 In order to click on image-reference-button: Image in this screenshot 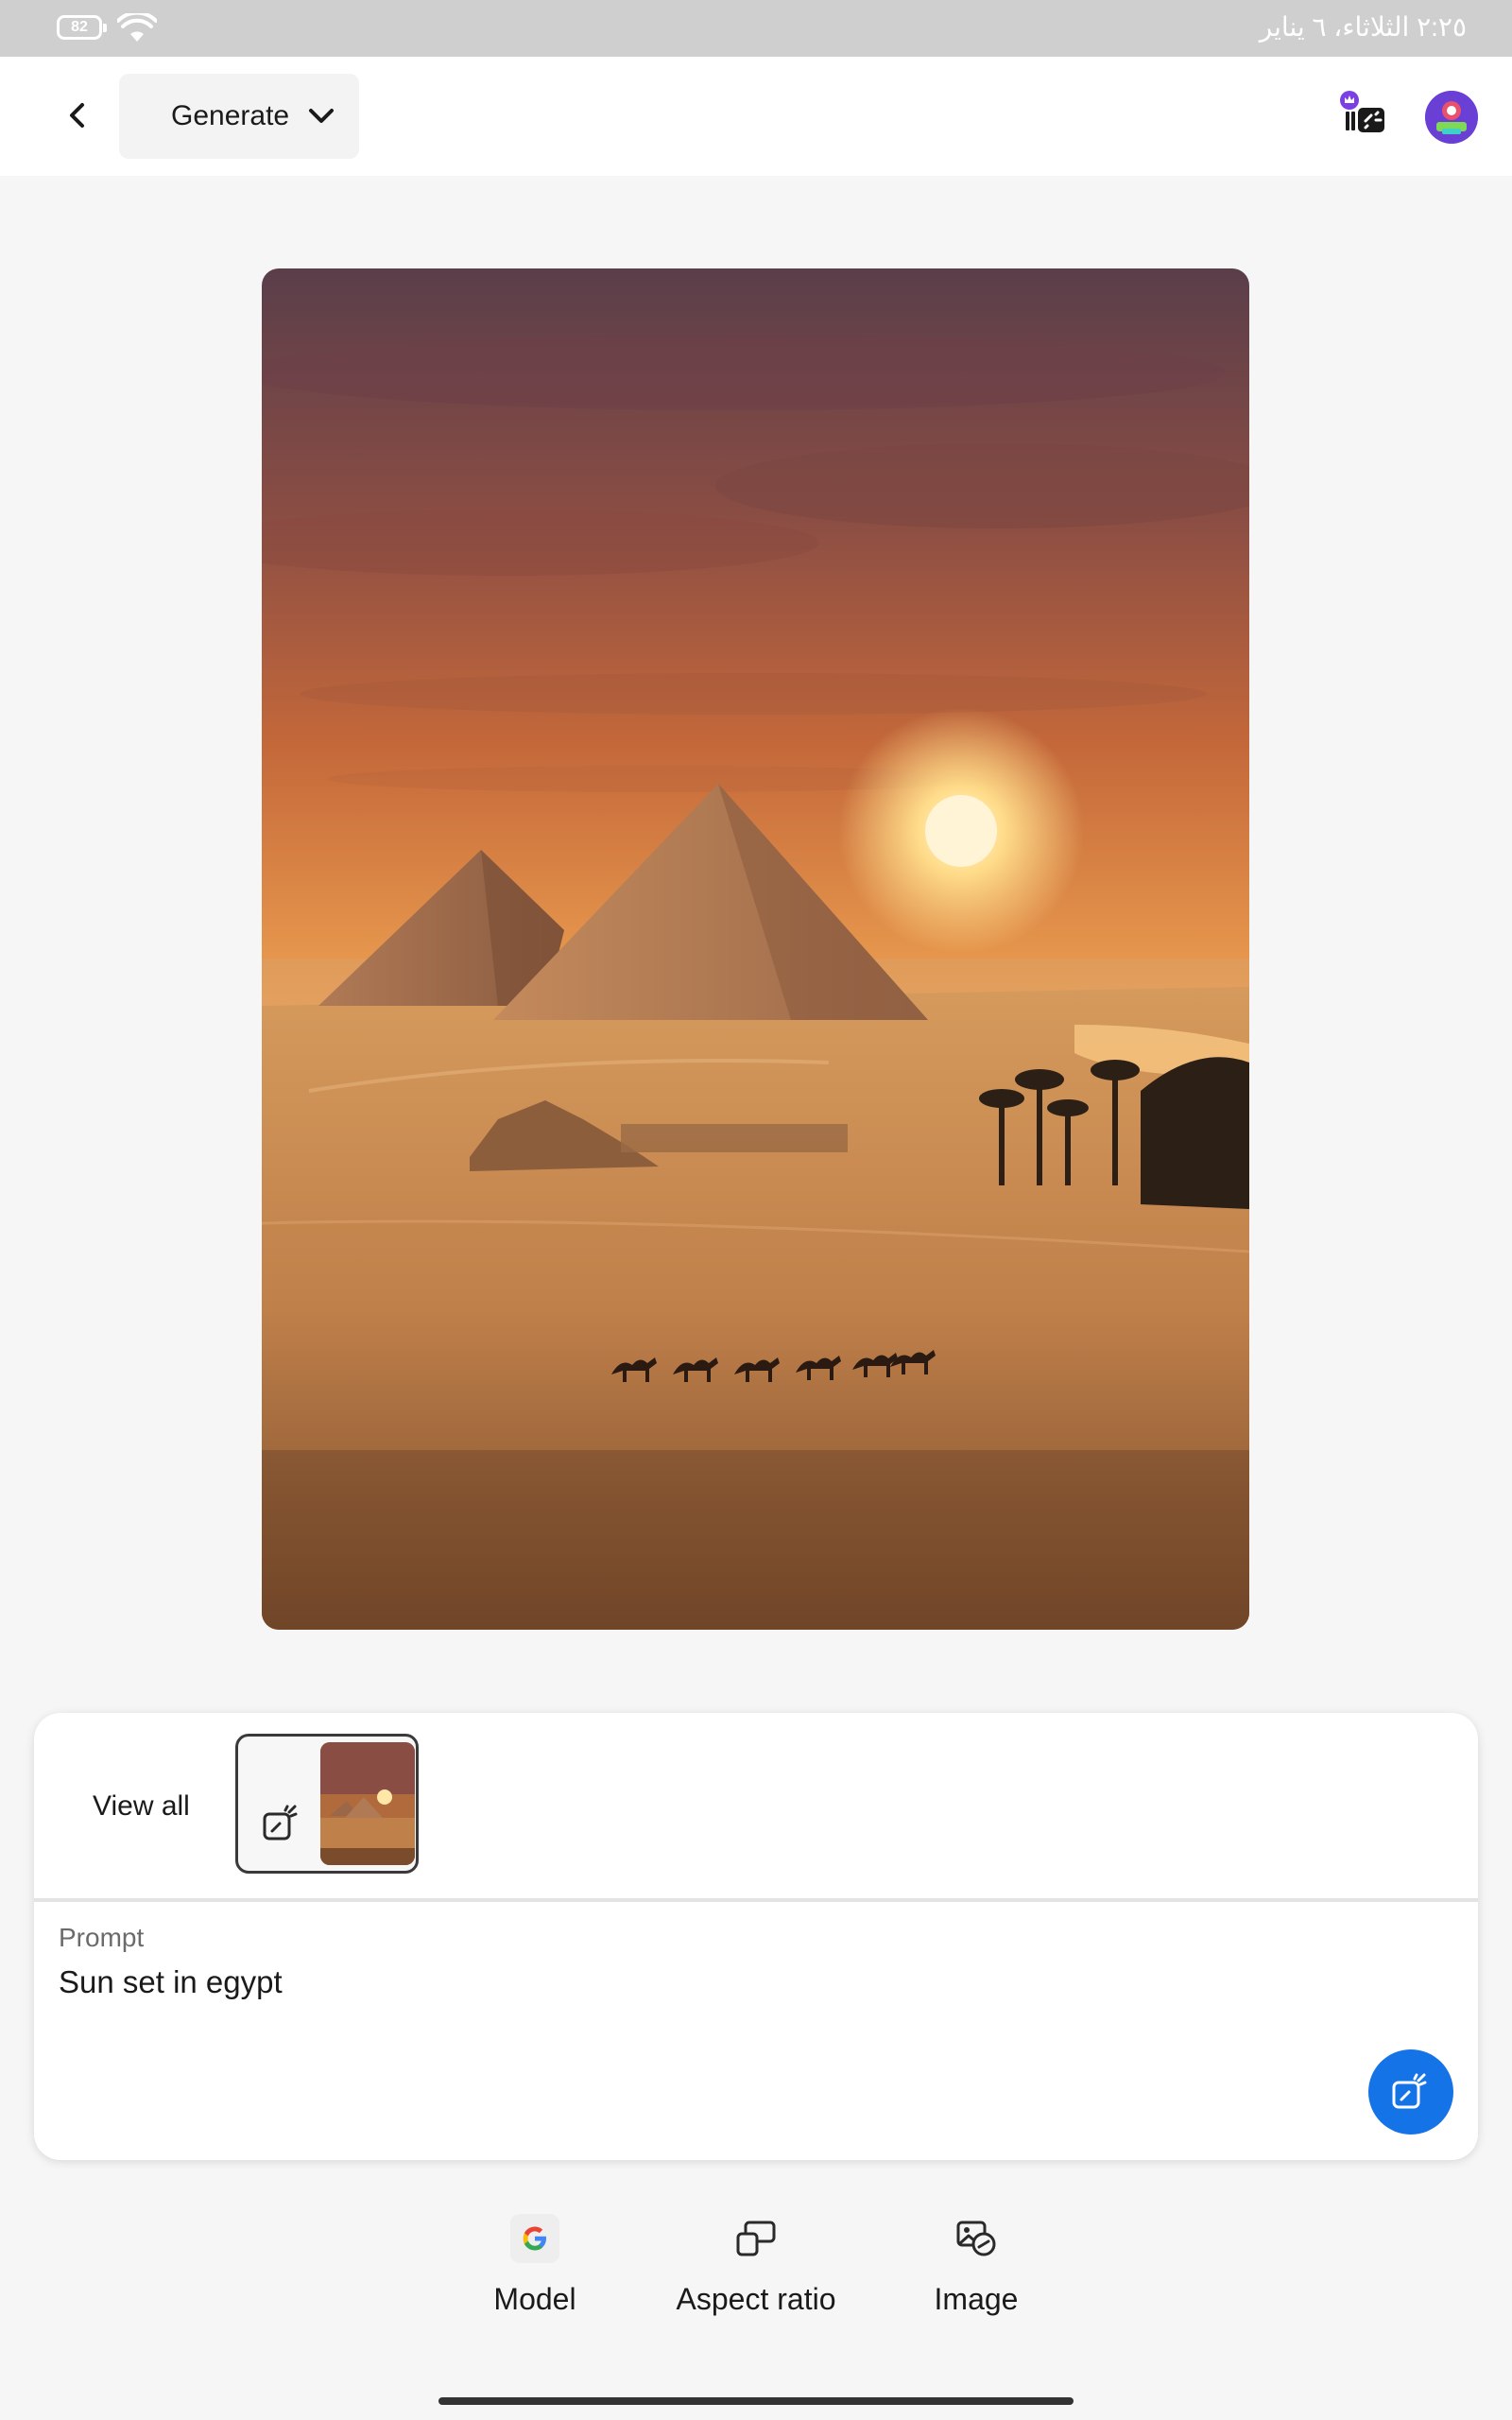, I will do `click(976, 2264)`.